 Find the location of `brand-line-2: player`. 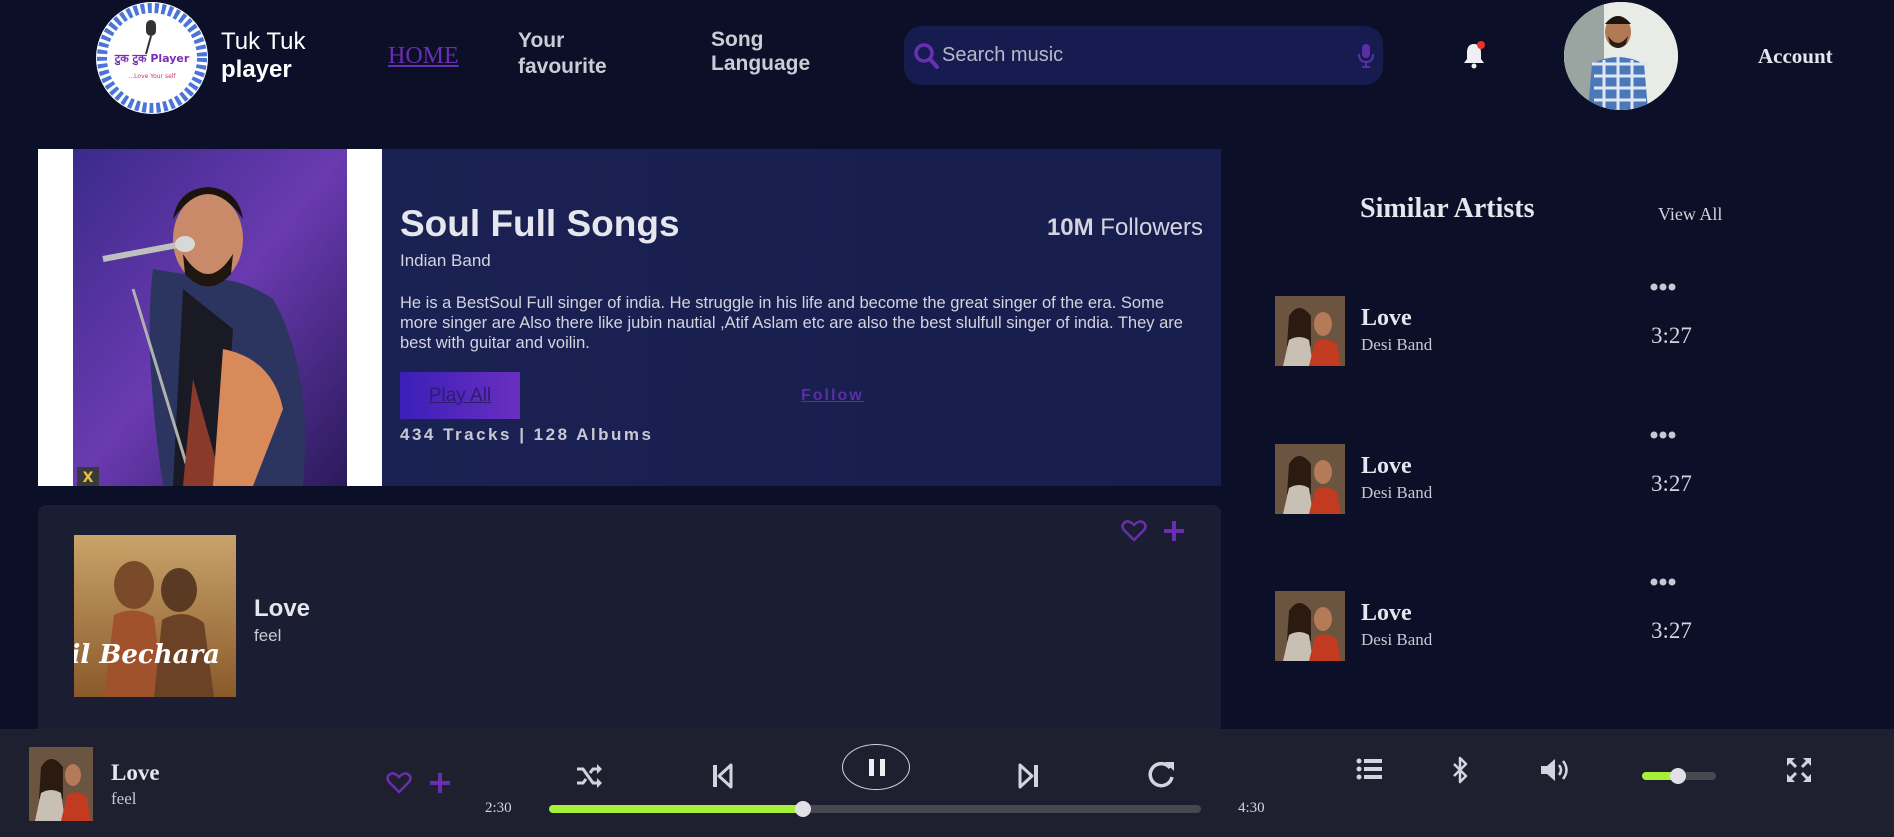

brand-line-2: player is located at coordinates (256, 69).